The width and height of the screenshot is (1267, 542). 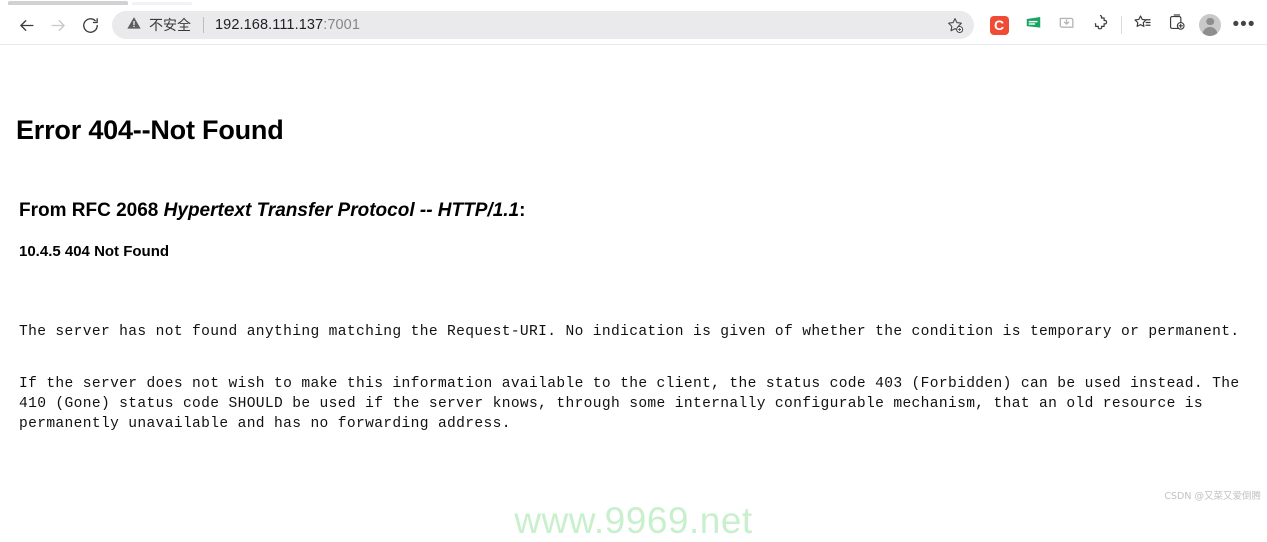 I want to click on section-heading: 10.4.5 404 Not Found, so click(x=94, y=251).